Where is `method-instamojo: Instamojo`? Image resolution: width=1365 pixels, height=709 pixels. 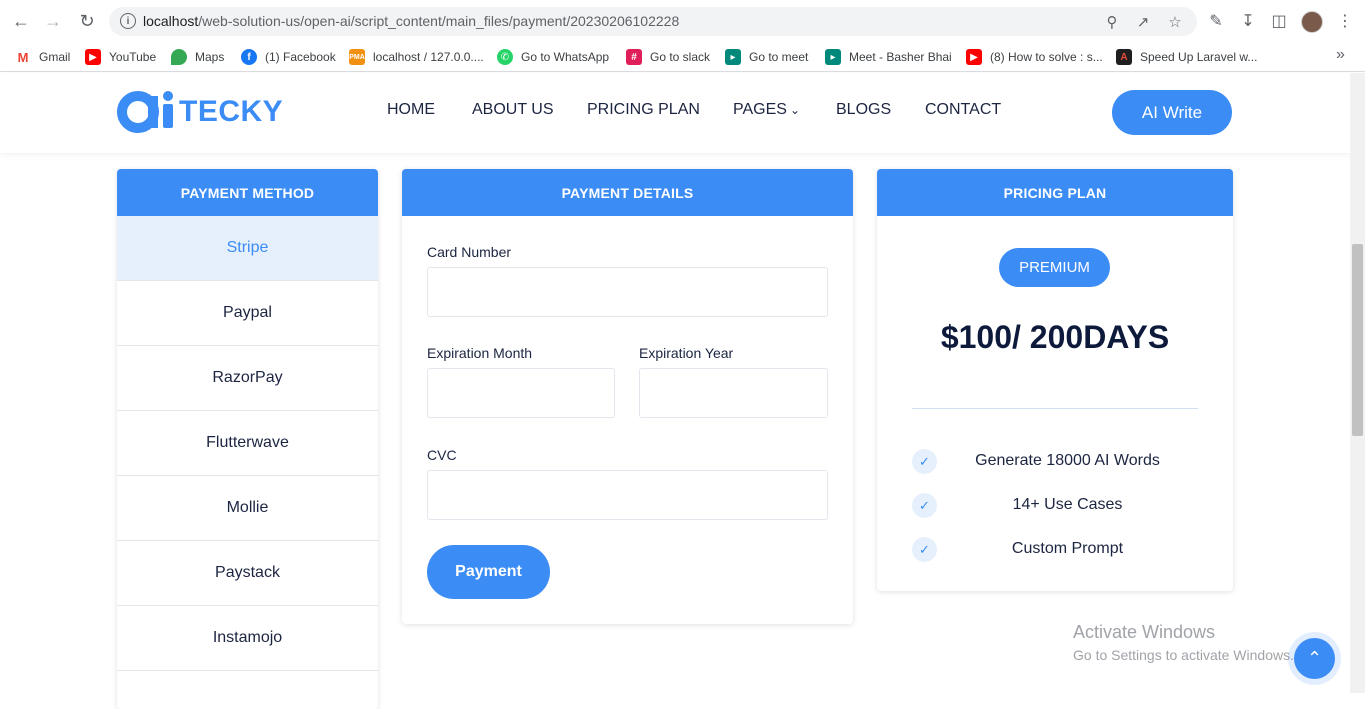
method-instamojo: Instamojo is located at coordinates (247, 638).